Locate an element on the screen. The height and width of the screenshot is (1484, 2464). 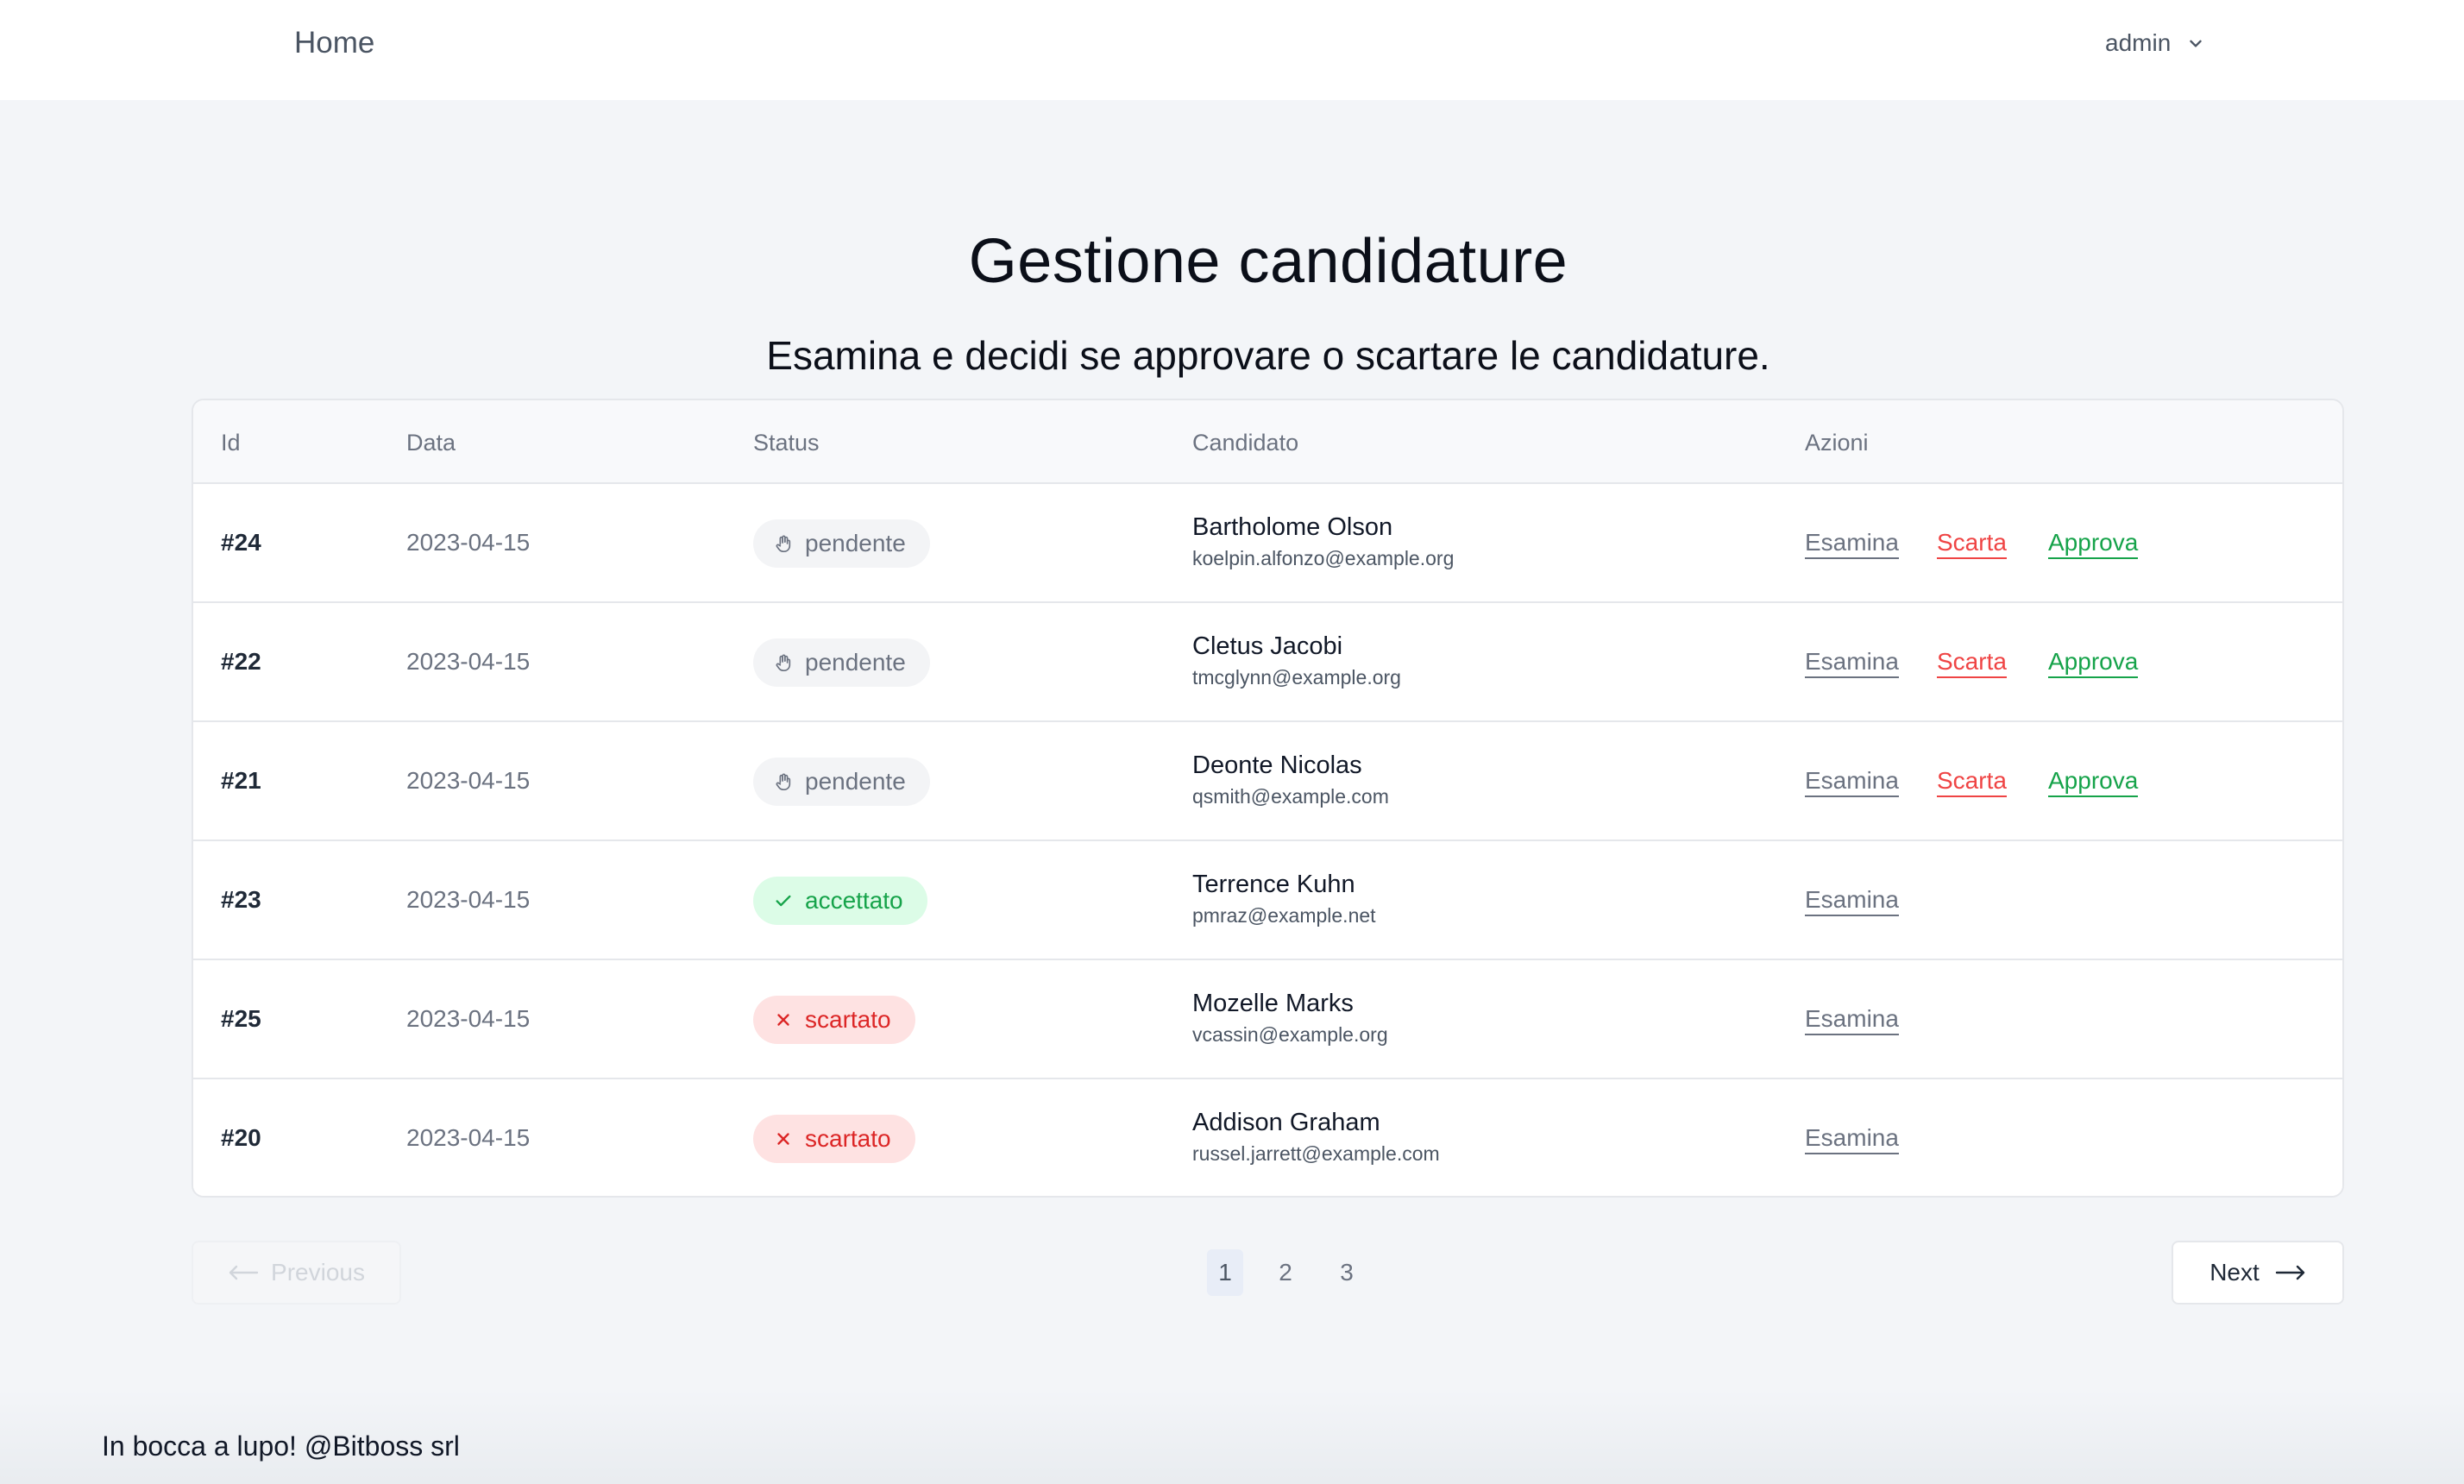
status-label: accettato is located at coordinates (854, 900).